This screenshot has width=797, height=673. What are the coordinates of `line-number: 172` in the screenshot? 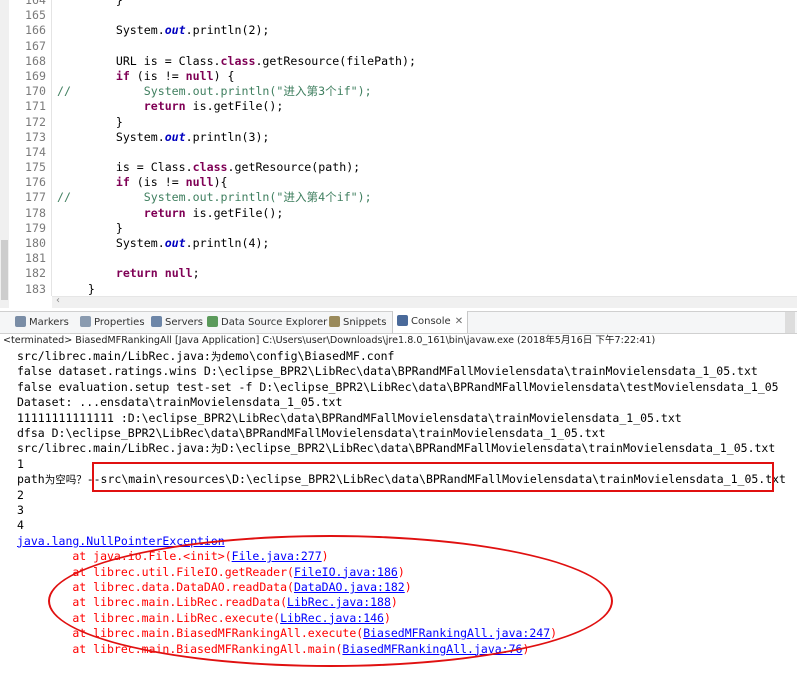 It's located at (35, 121).